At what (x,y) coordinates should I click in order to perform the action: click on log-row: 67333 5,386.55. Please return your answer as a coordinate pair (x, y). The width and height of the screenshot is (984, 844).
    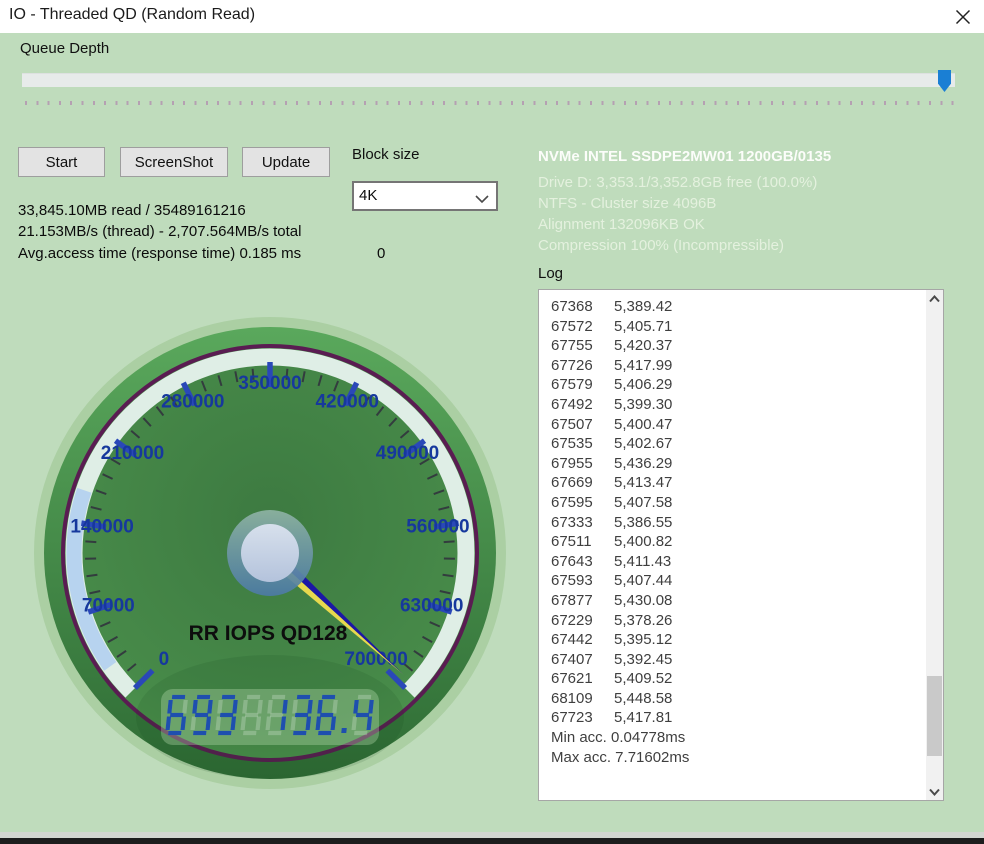
    Looking at the image, I should click on (612, 522).